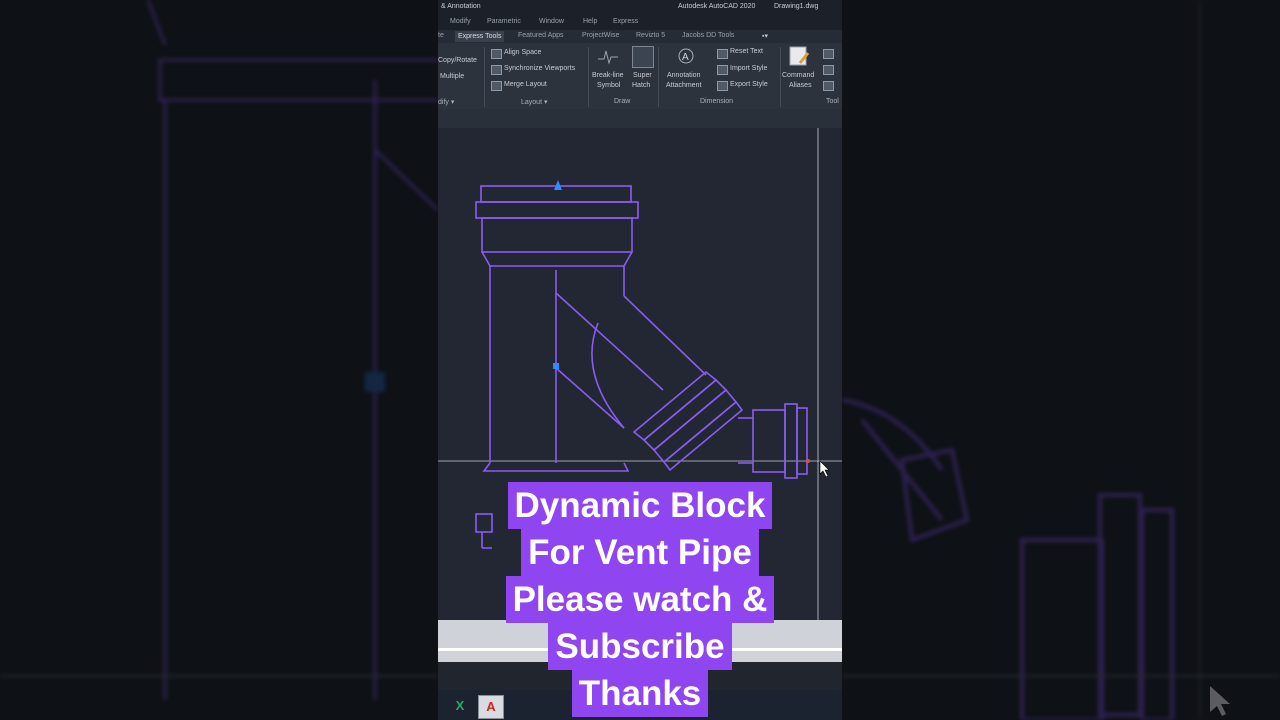 The height and width of the screenshot is (720, 1280). What do you see at coordinates (717, 6) in the screenshot?
I see `app-title: Autodesk AutoCAD 2020` at bounding box center [717, 6].